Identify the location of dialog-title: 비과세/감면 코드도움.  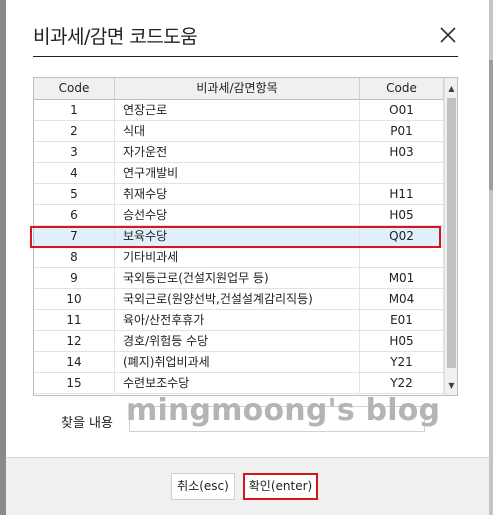
(115, 37).